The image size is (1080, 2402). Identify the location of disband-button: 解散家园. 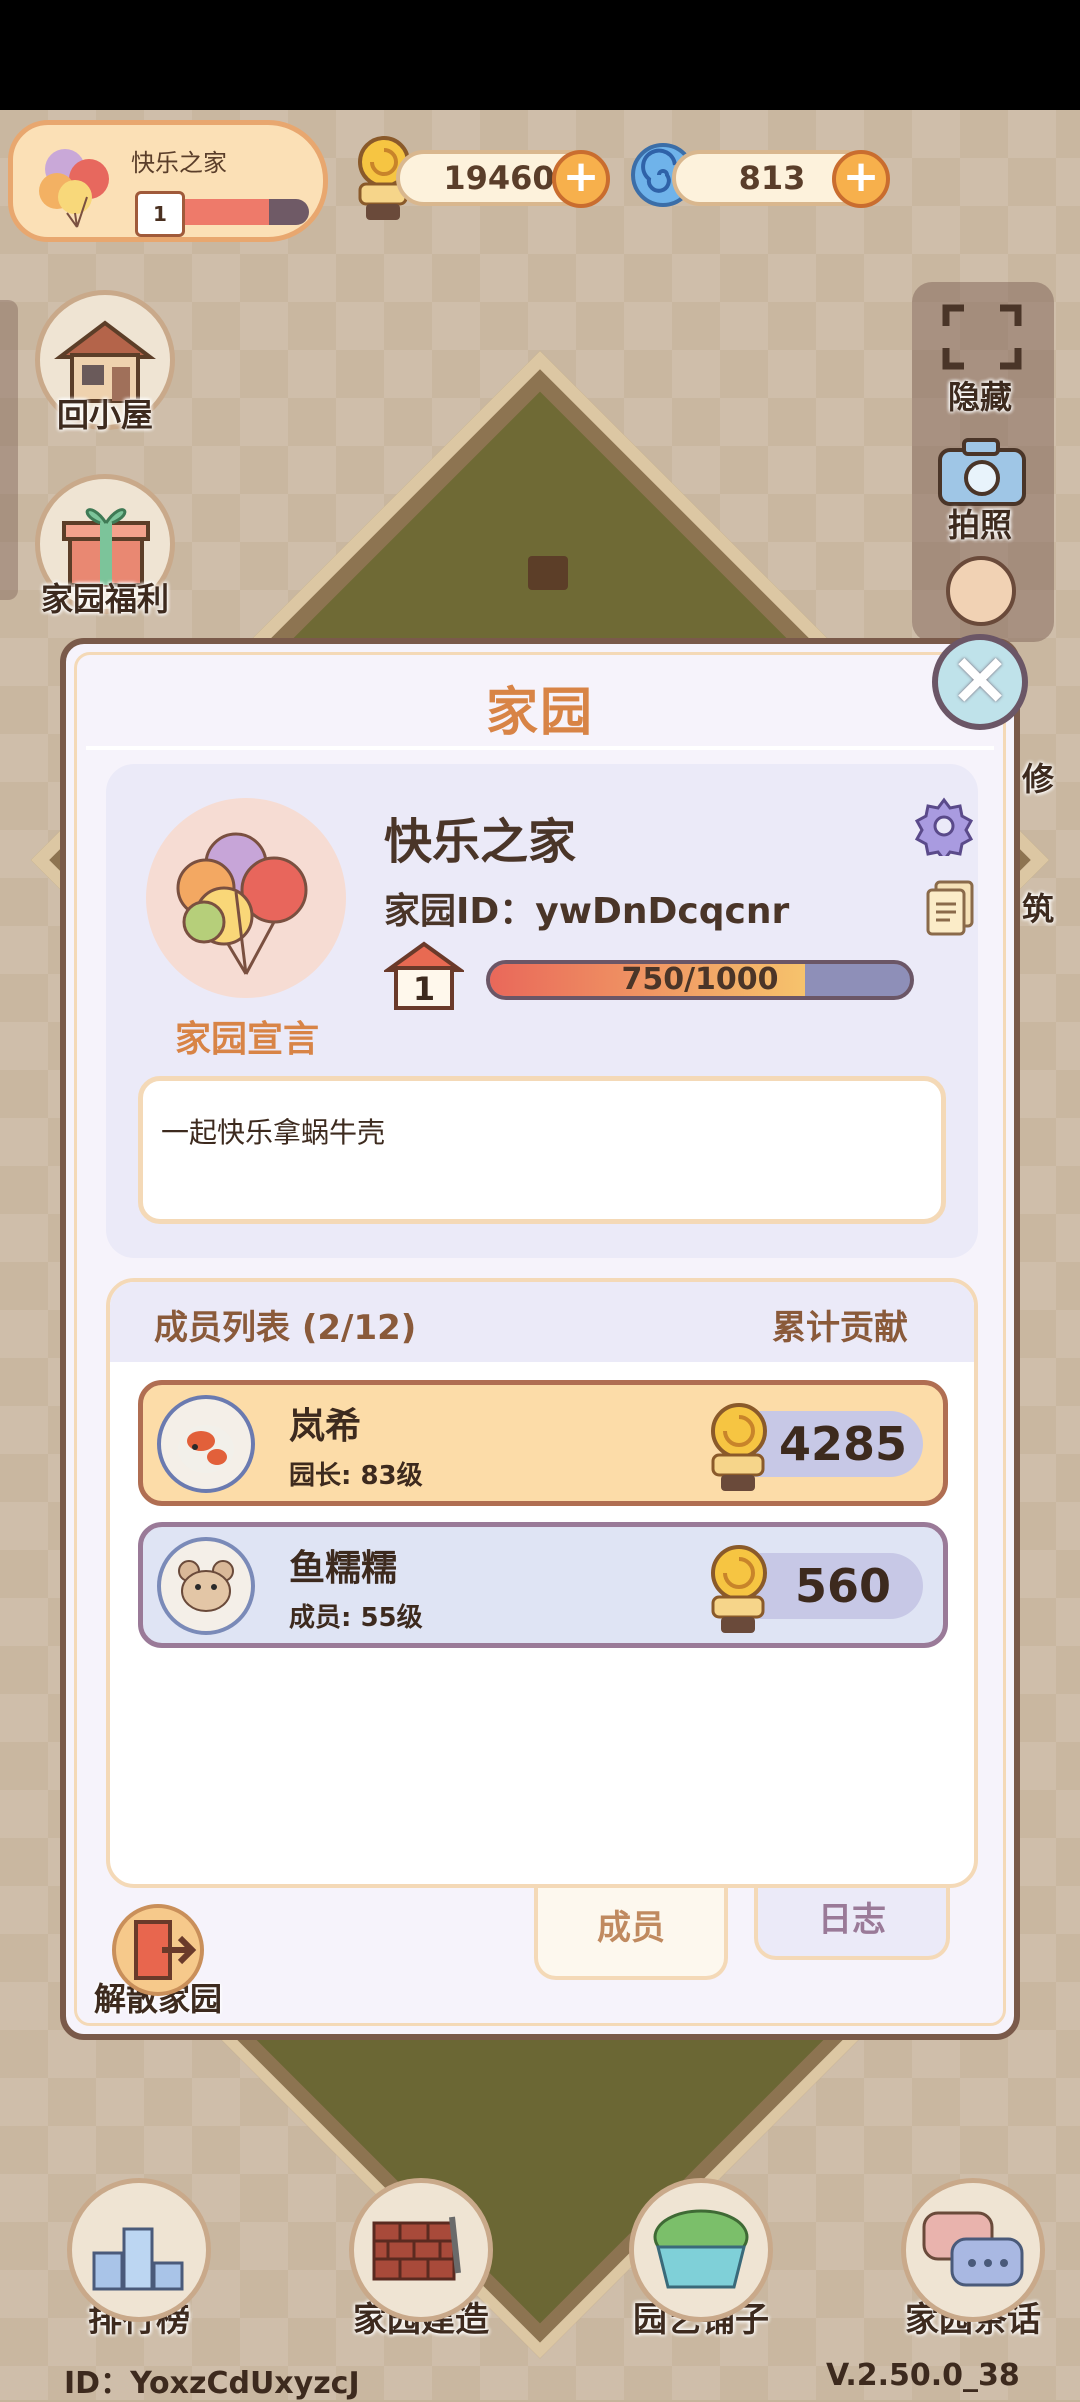
(158, 1962).